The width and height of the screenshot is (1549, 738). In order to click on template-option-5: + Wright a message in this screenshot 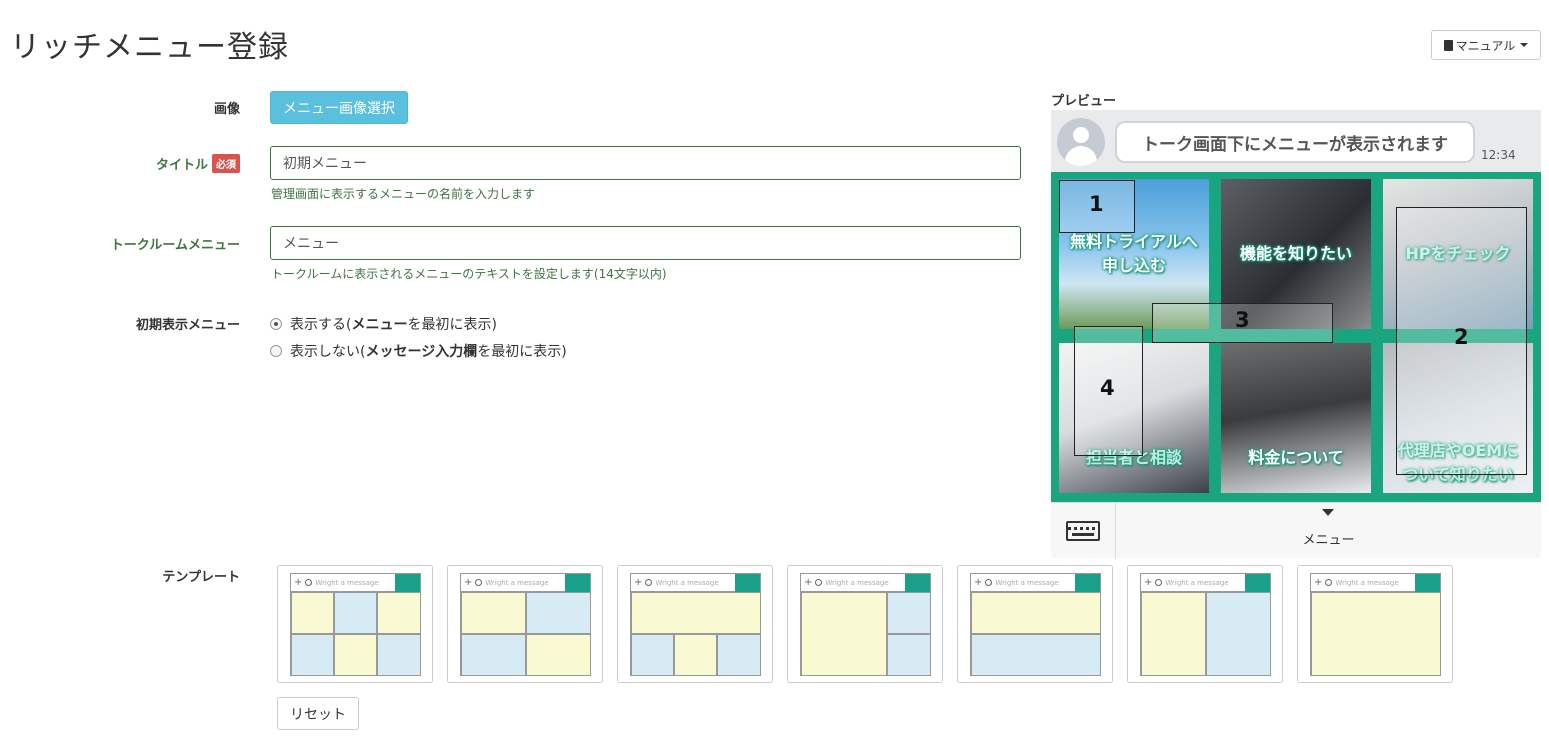, I will do `click(1035, 624)`.